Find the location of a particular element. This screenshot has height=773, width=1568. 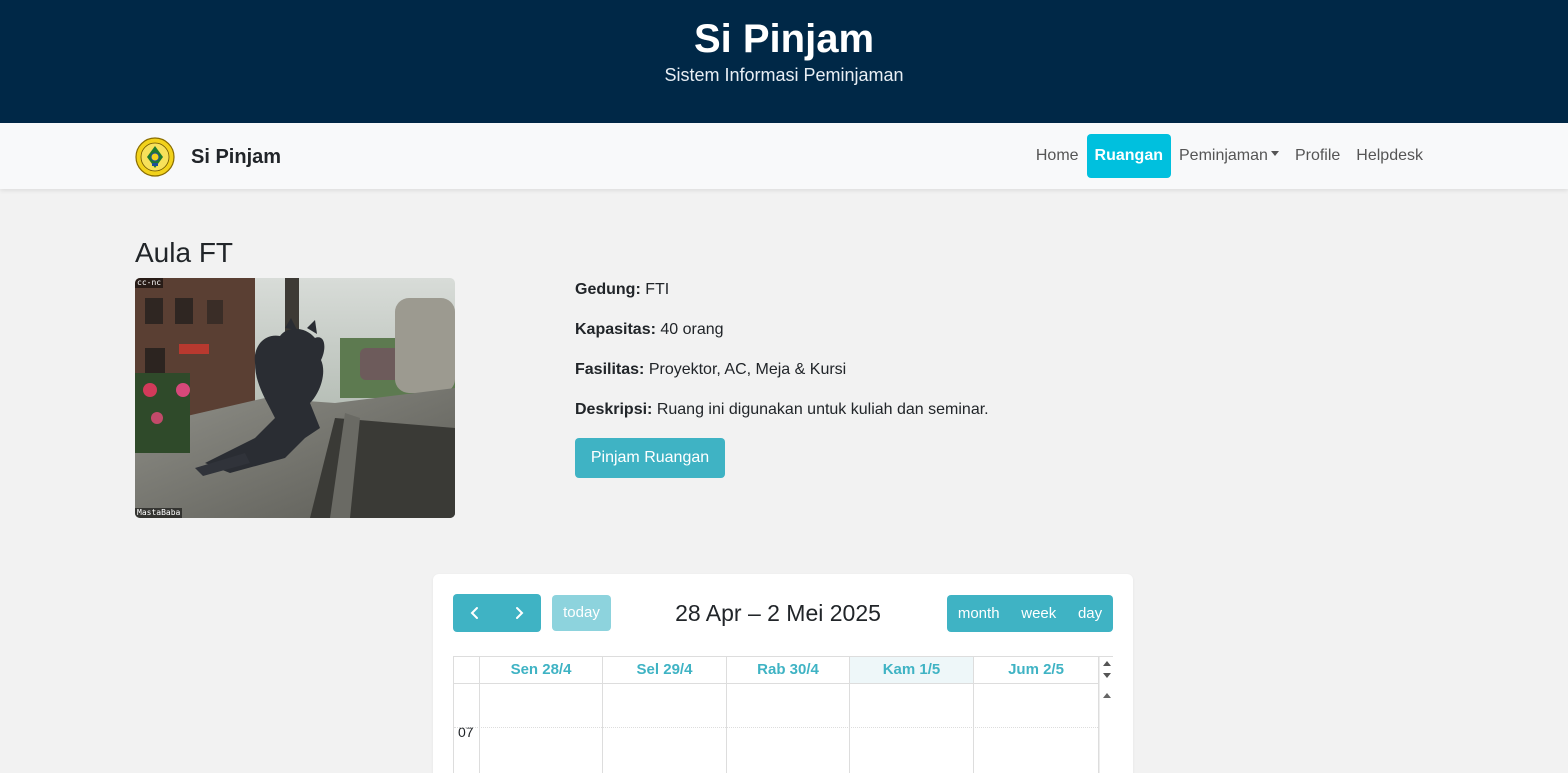

calendar-prev-button is located at coordinates (475, 613).